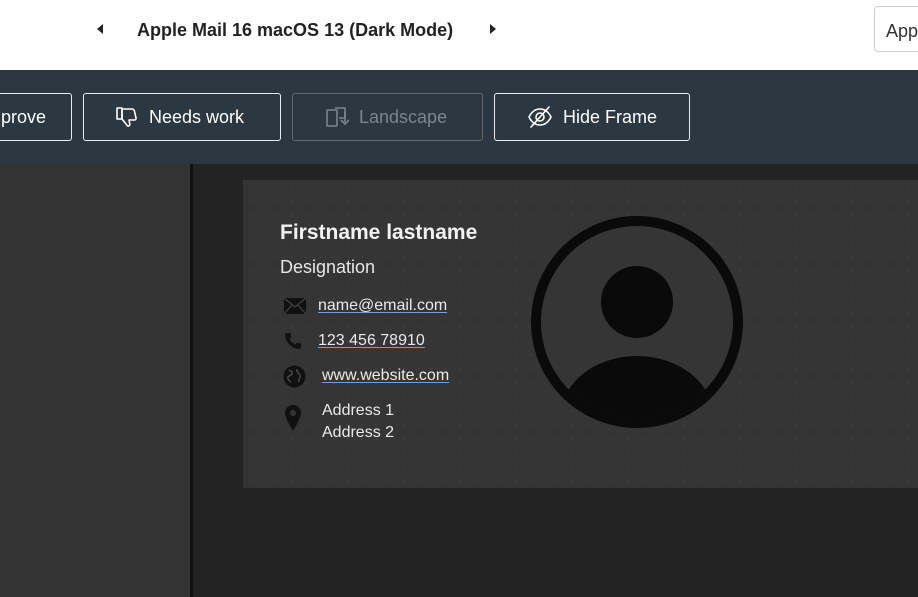 The height and width of the screenshot is (597, 918). What do you see at coordinates (293, 341) in the screenshot?
I see `phone-icon` at bounding box center [293, 341].